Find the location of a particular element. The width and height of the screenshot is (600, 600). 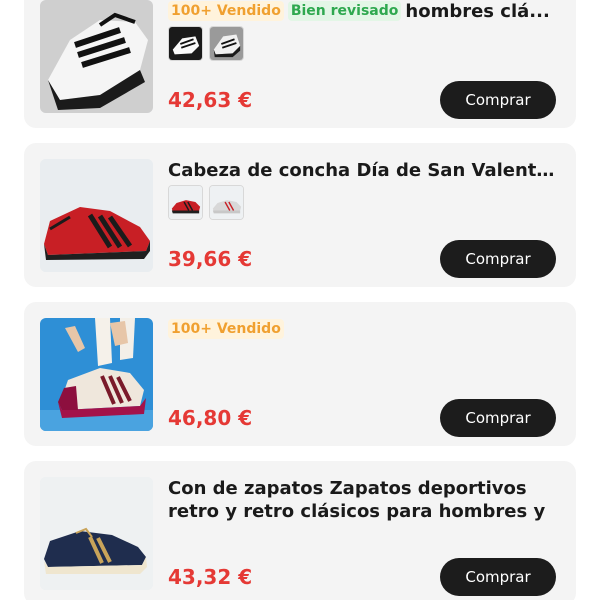

black-sneaker-swatch is located at coordinates (185, 43).